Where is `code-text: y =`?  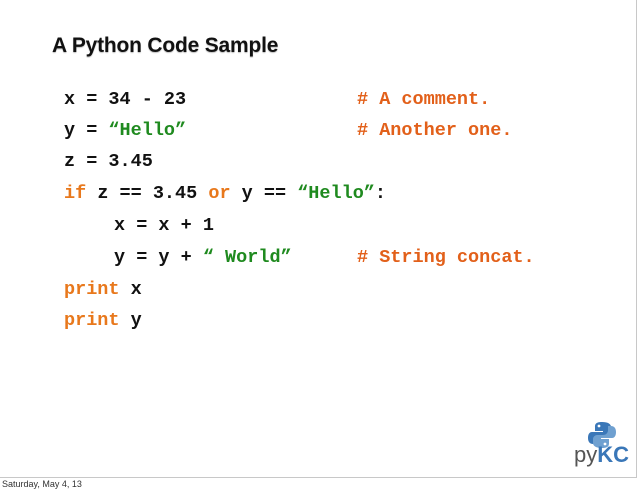
code-text: y = is located at coordinates (86, 130).